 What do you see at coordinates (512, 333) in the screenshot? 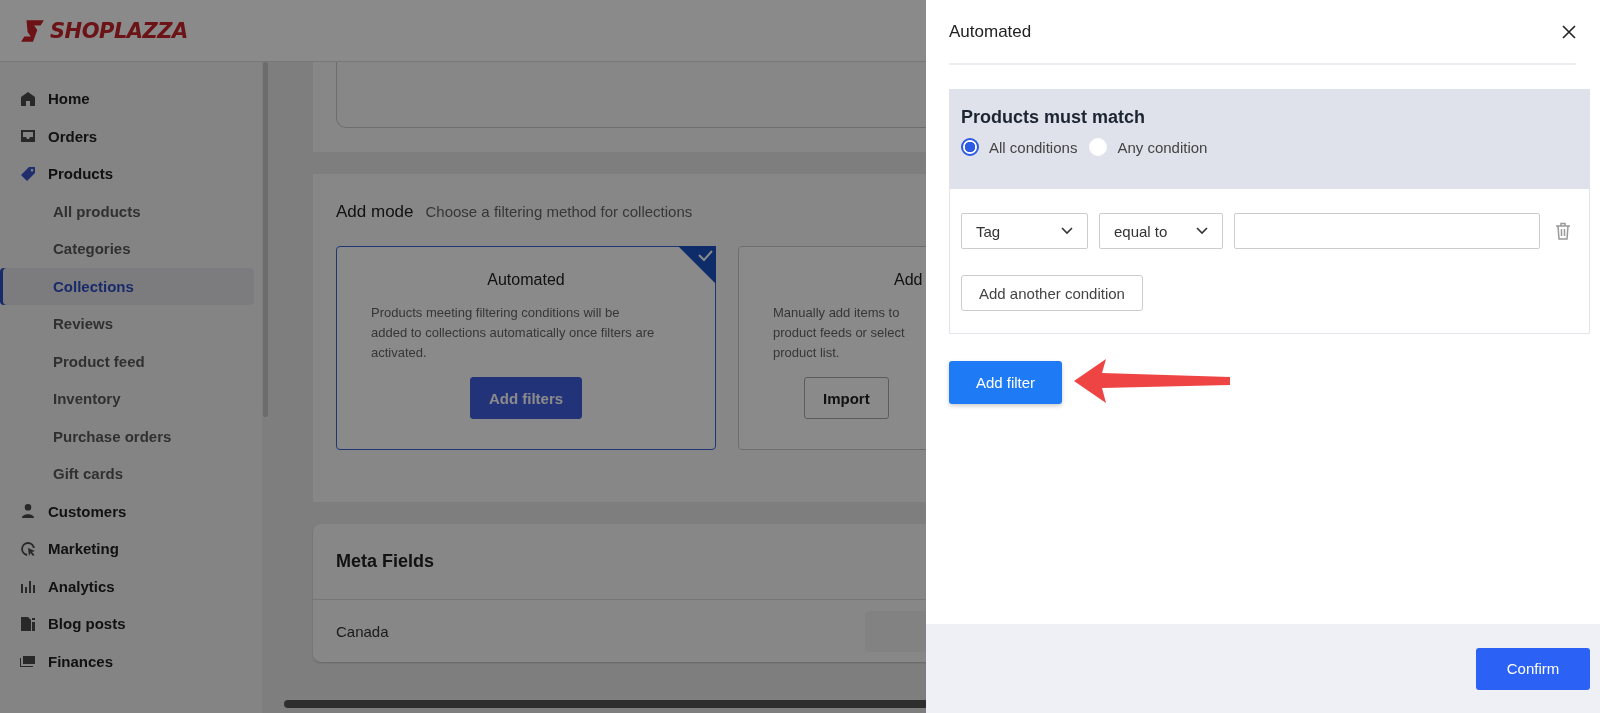
I see `option-description: Products meeting filtering conditions will be added to collections automatically once filters are activated.` at bounding box center [512, 333].